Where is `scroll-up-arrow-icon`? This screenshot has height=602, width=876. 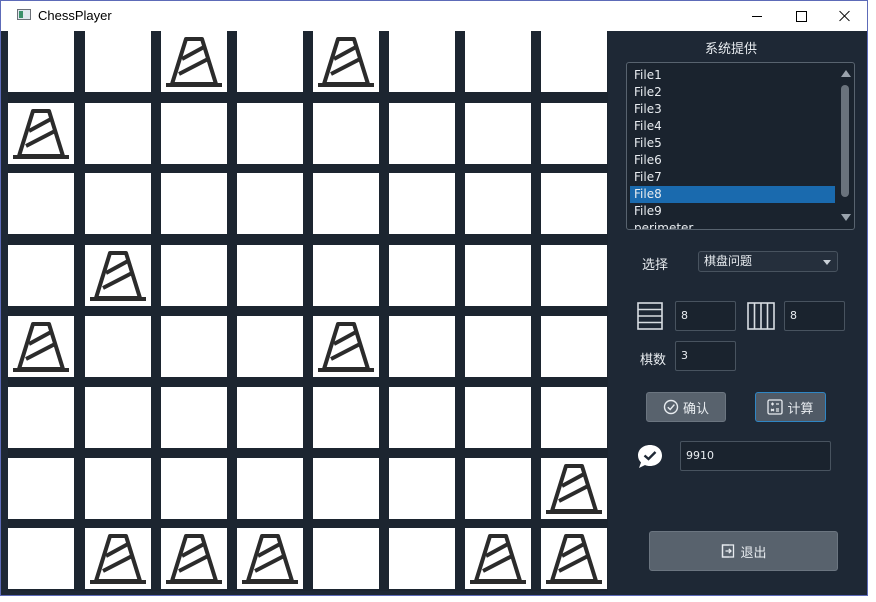
scroll-up-arrow-icon is located at coordinates (846, 73).